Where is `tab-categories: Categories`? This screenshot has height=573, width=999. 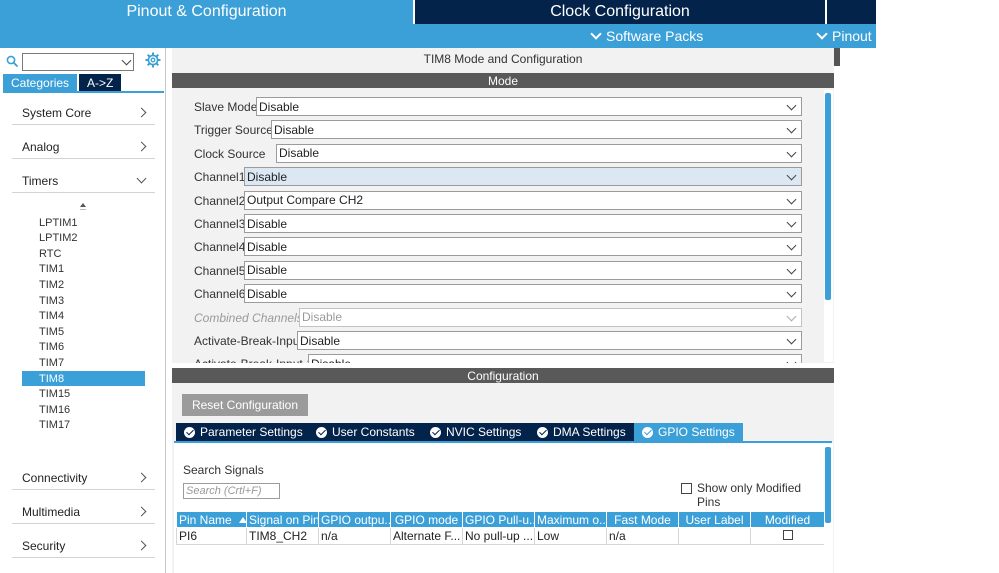 tab-categories: Categories is located at coordinates (40, 82).